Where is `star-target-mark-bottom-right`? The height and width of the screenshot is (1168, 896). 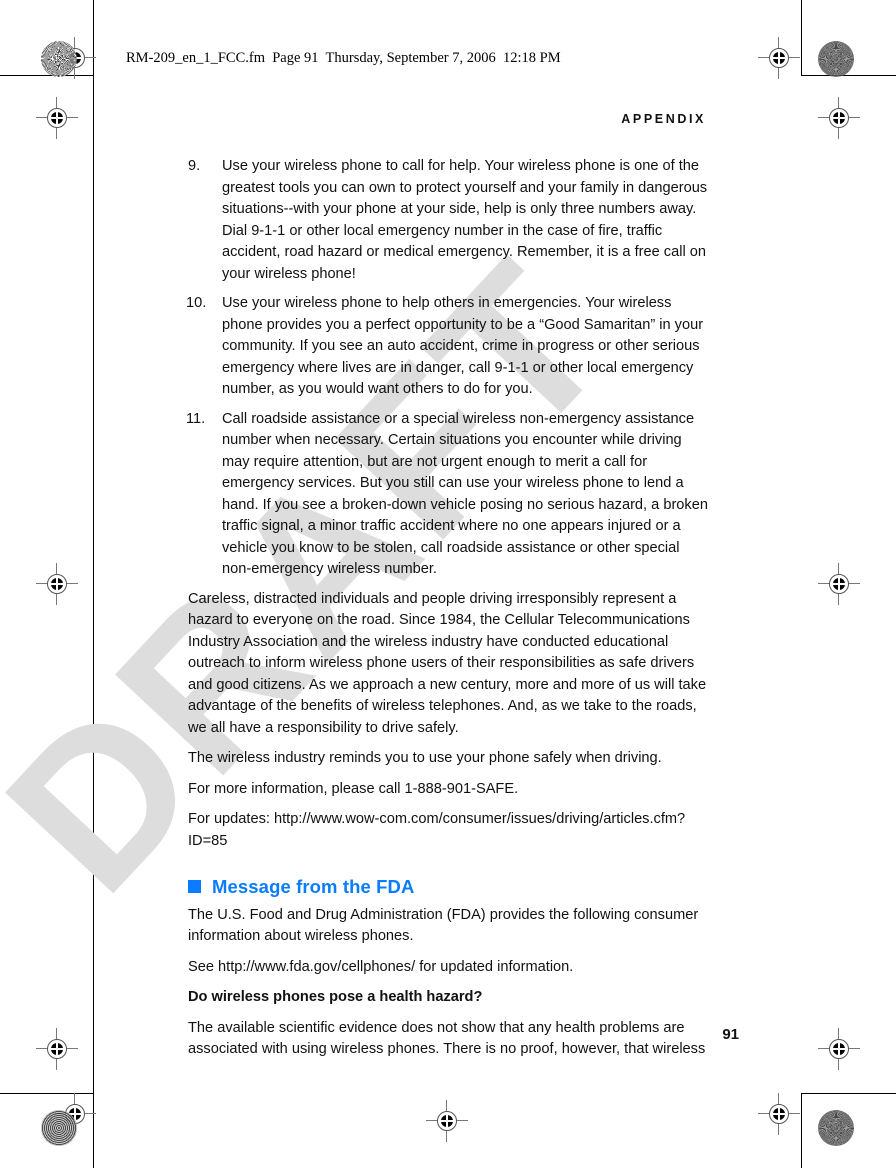
star-target-mark-bottom-right is located at coordinates (836, 1128).